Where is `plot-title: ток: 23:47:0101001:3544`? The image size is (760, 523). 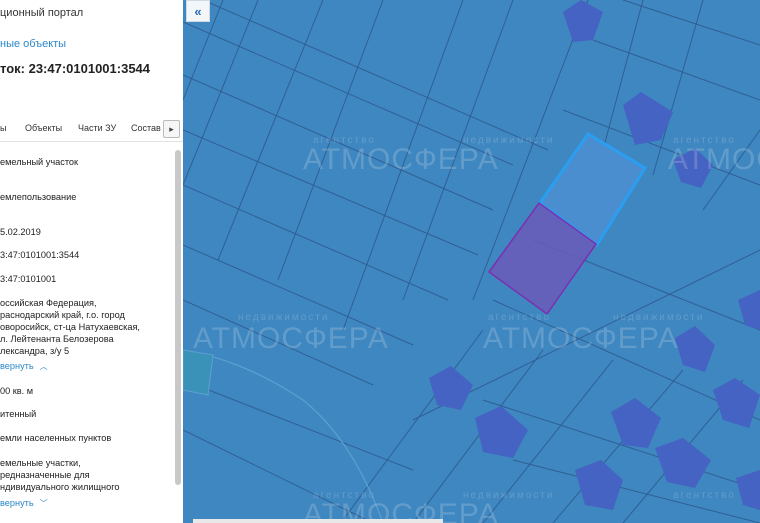
plot-title: ток: 23:47:0101001:3544 is located at coordinates (75, 68).